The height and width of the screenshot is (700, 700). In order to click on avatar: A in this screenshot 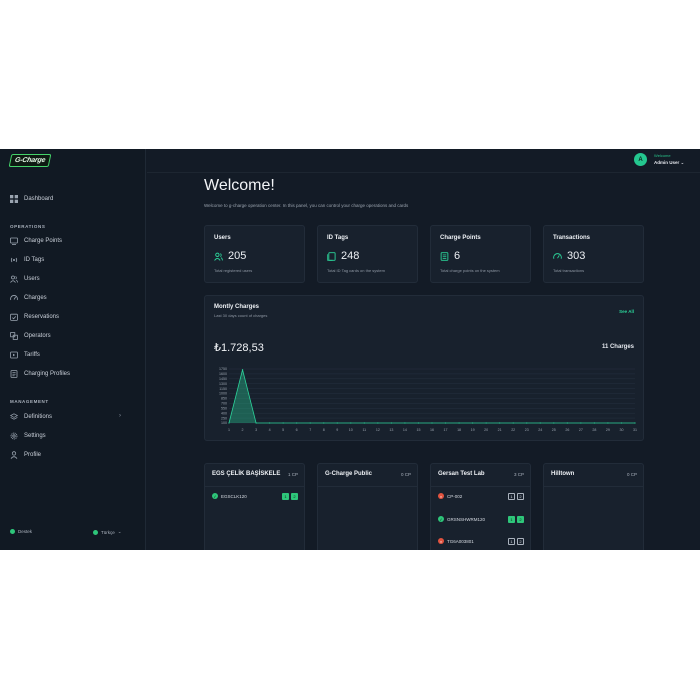, I will do `click(640, 159)`.